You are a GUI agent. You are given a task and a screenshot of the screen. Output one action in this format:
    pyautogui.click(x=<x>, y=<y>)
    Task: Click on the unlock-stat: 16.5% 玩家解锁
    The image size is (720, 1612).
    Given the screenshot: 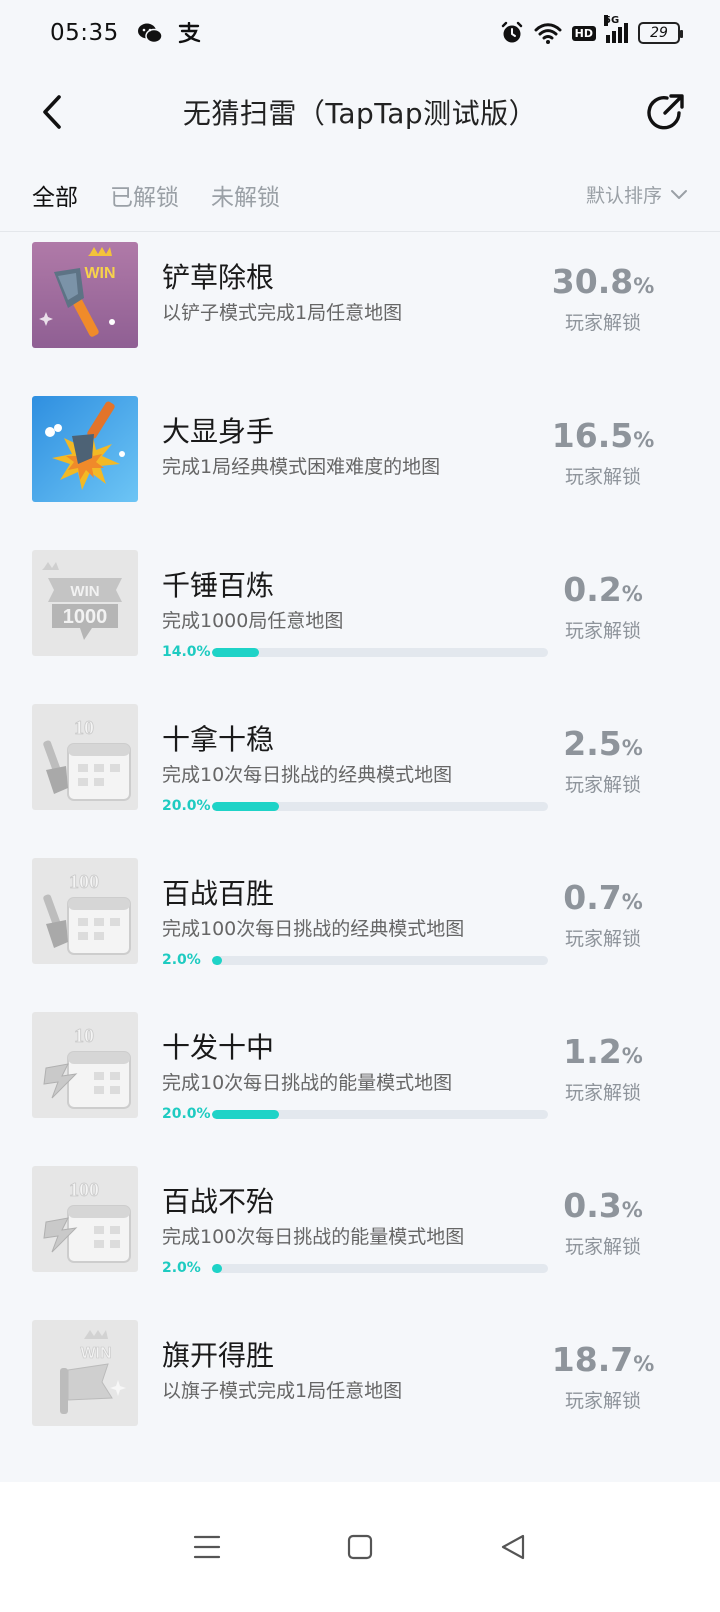 What is the action you would take?
    pyautogui.click(x=603, y=452)
    